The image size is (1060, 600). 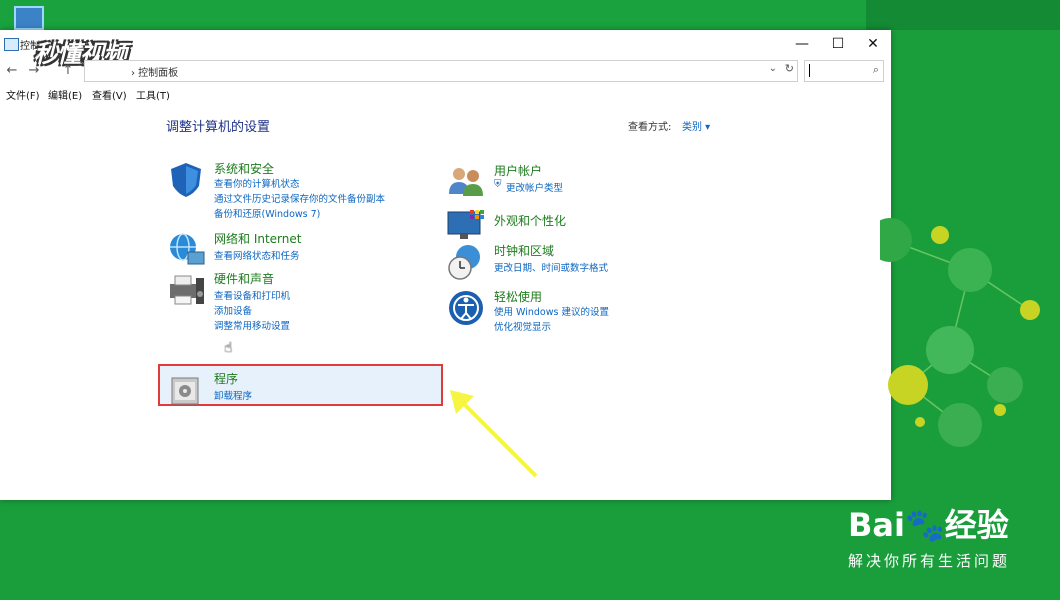 What do you see at coordinates (518, 296) in the screenshot?
I see `category-title: 轻松使用` at bounding box center [518, 296].